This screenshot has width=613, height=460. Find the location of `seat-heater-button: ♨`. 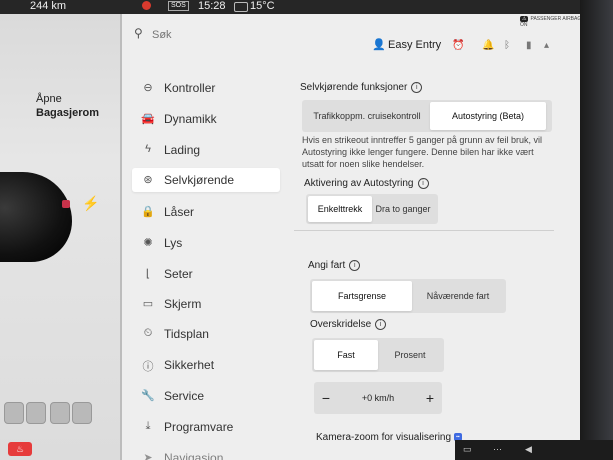

seat-heater-button: ♨ is located at coordinates (20, 449).